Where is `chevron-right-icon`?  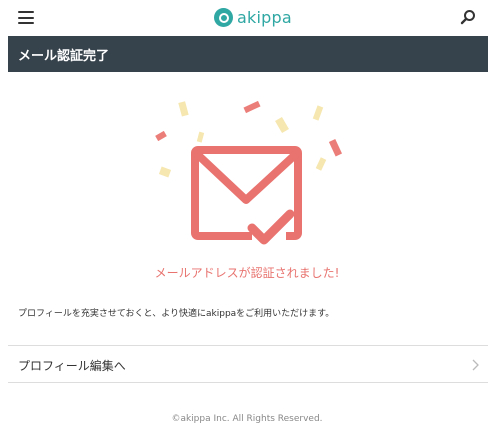 chevron-right-icon is located at coordinates (475, 365).